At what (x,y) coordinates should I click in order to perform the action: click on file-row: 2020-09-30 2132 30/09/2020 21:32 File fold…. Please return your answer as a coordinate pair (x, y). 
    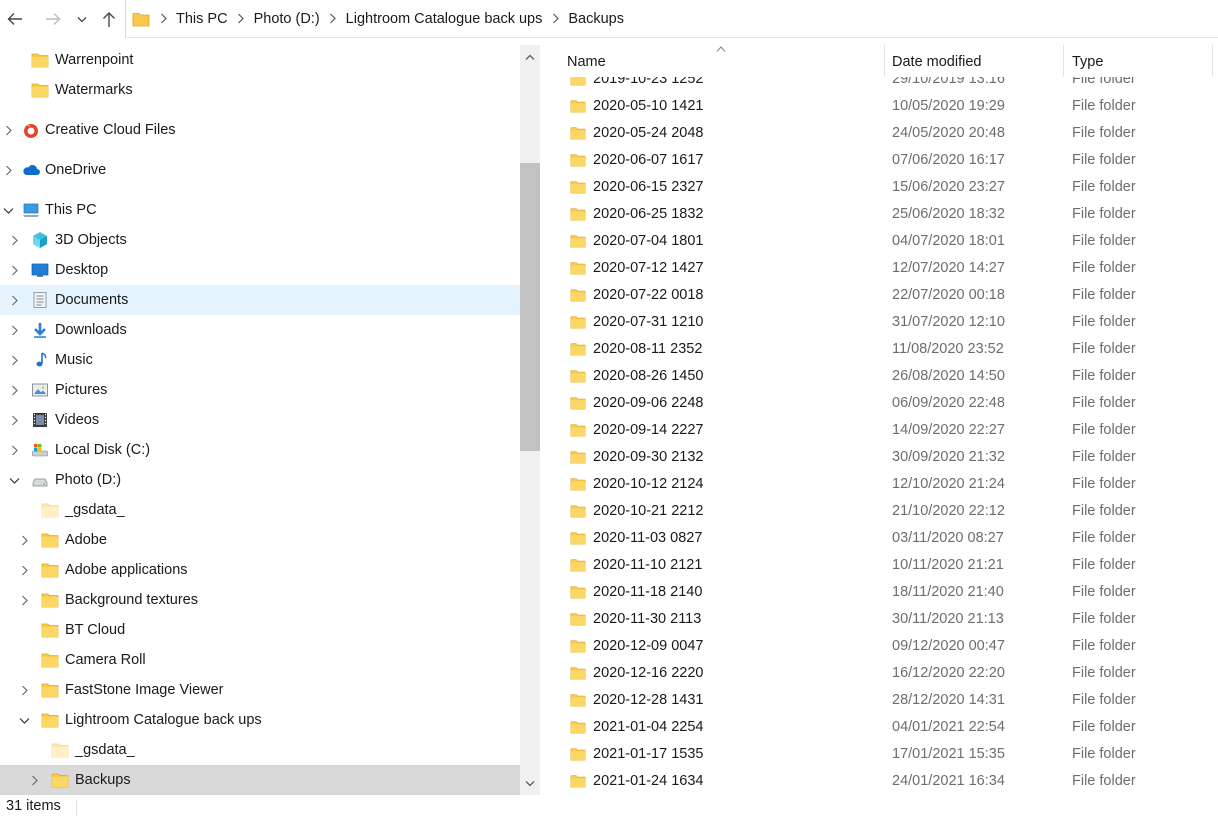
    Looking at the image, I should click on (883, 457).